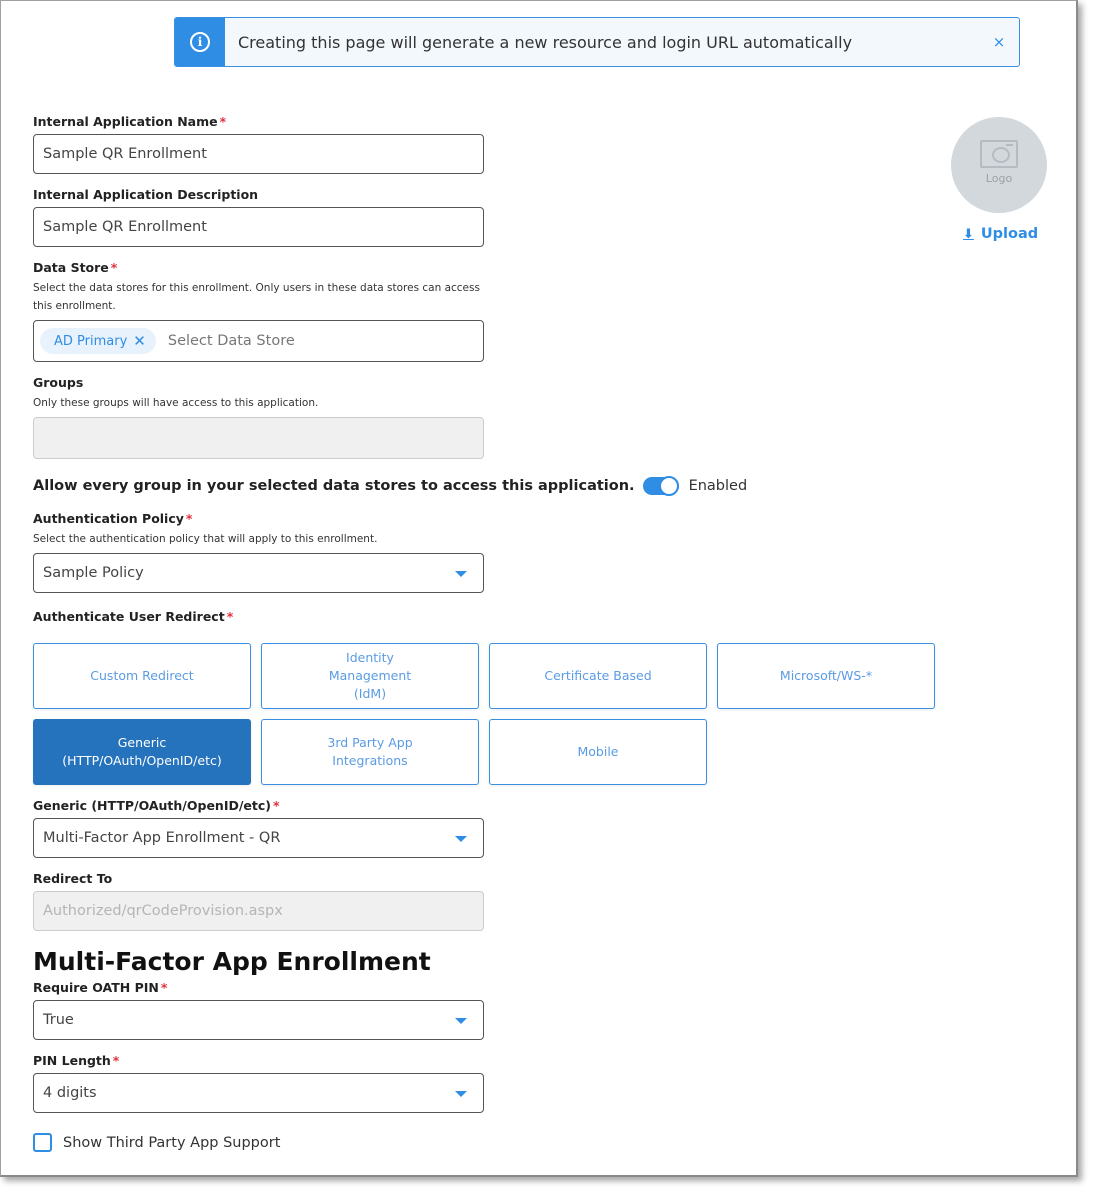  I want to click on third-party-label: Show Third Party App Support, so click(171, 1143).